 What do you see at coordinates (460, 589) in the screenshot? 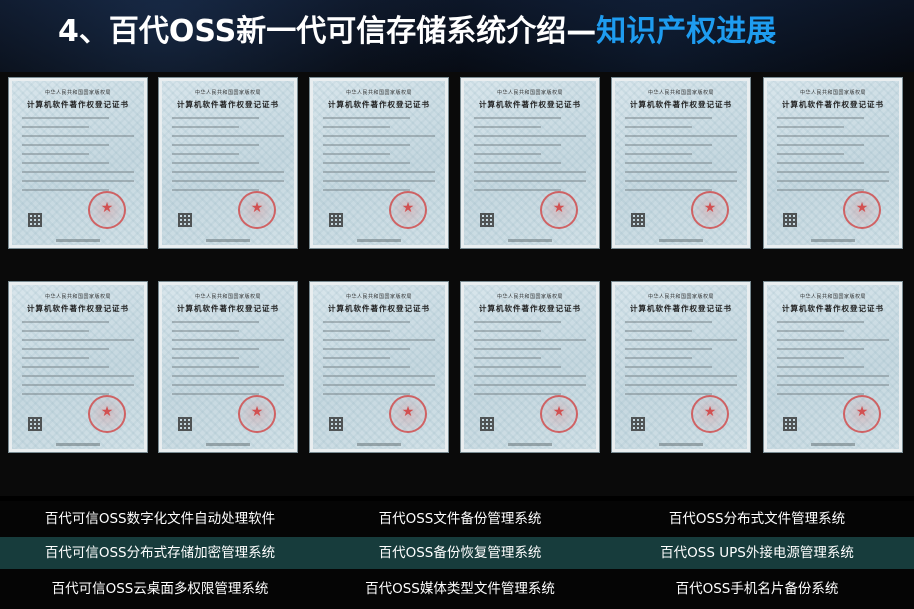
I see `software-name: 百代OSS媒体类型文件管理系统` at bounding box center [460, 589].